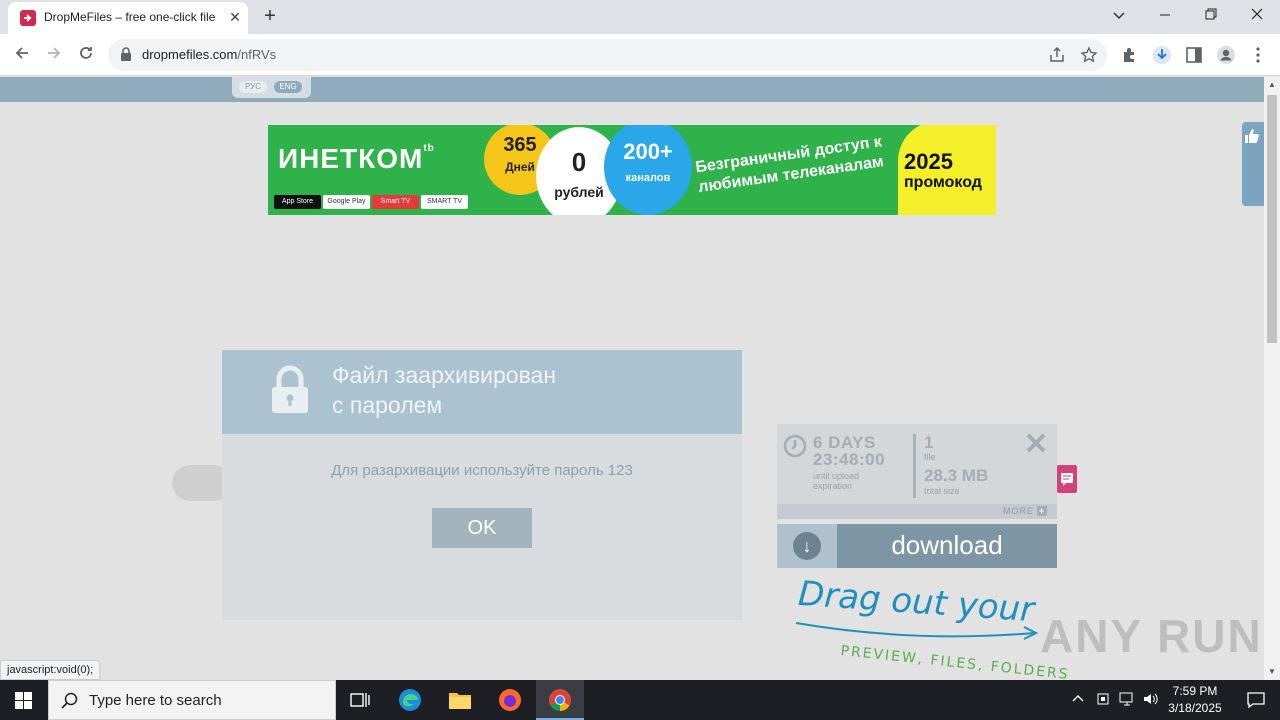  I want to click on address-bar: dropmefiles.com/nfRVs, so click(607, 55).